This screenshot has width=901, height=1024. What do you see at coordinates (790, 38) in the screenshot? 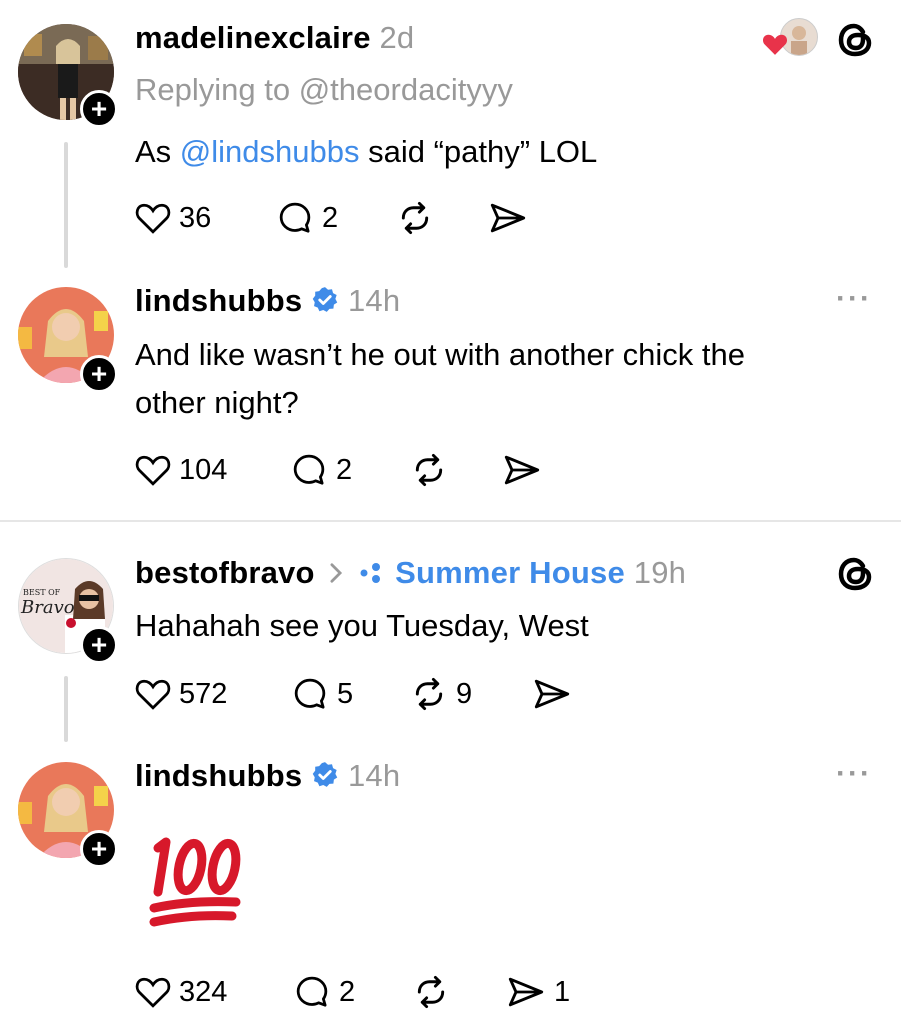
I see `activity-indicator` at bounding box center [790, 38].